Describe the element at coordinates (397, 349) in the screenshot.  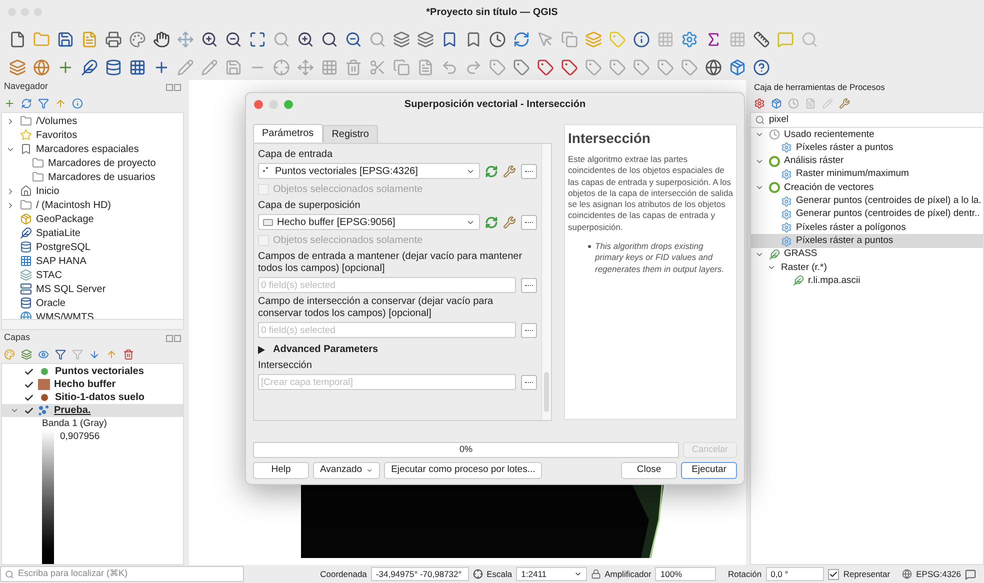
I see `section-toggle: Advanced Parameters` at that location.